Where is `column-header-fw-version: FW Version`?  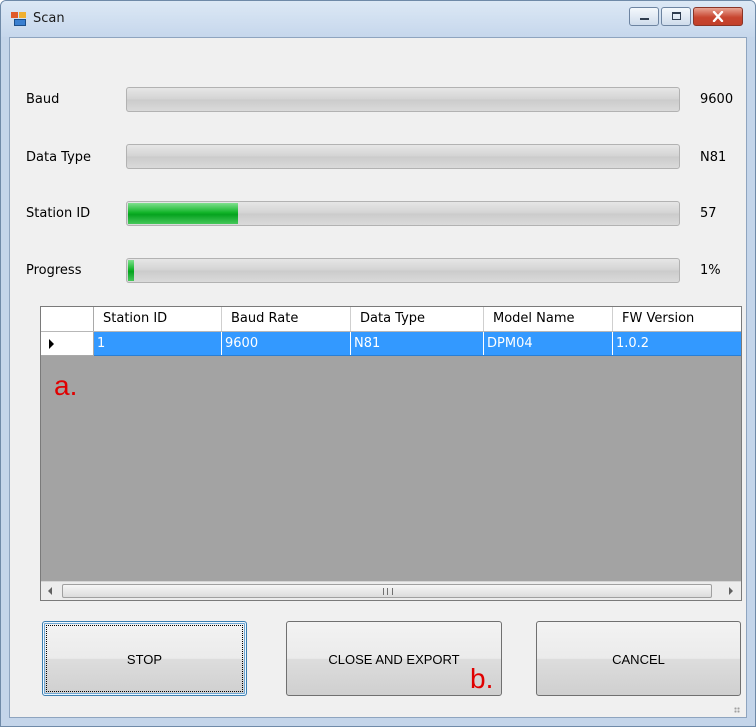
column-header-fw-version: FW Version is located at coordinates (677, 319).